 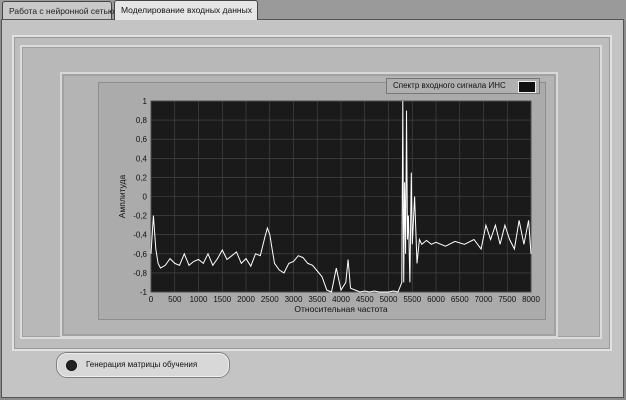 What do you see at coordinates (531, 299) in the screenshot?
I see `x-tick-label: 8000` at bounding box center [531, 299].